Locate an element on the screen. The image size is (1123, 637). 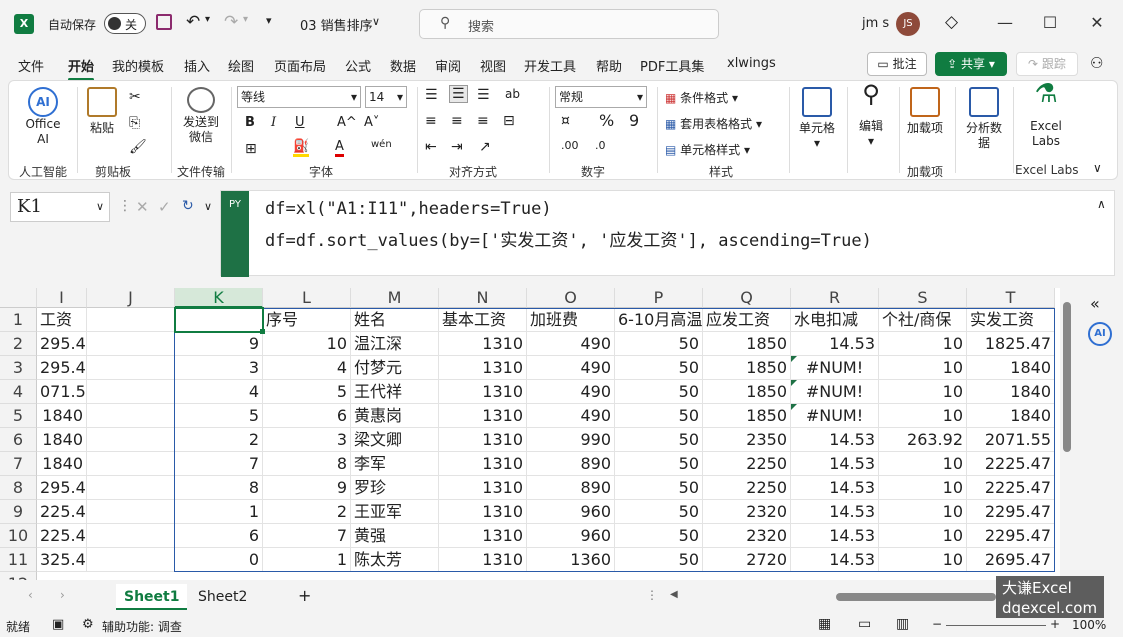
undo-dropdown-icon: ▾ is located at coordinates (207, 19).